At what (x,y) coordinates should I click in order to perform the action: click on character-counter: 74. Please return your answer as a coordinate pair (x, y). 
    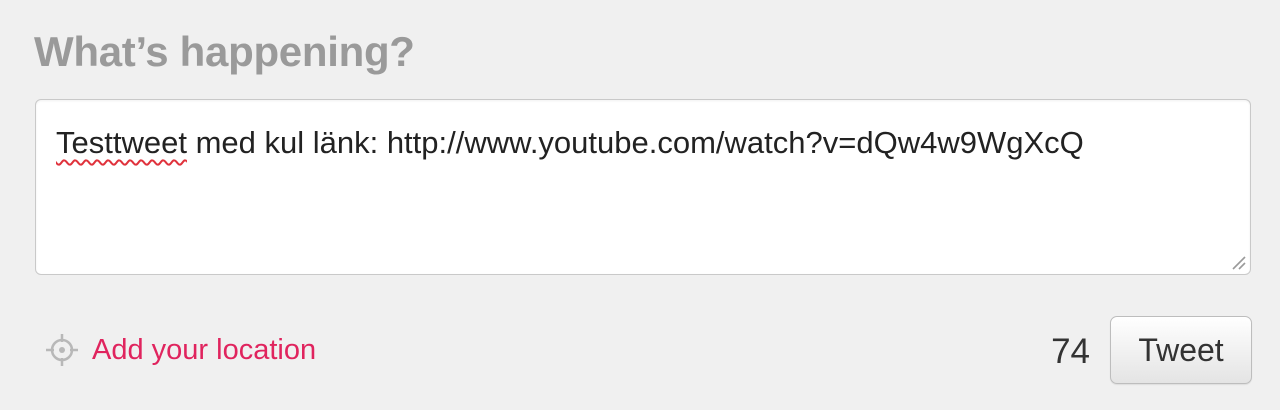
    Looking at the image, I should click on (1070, 351).